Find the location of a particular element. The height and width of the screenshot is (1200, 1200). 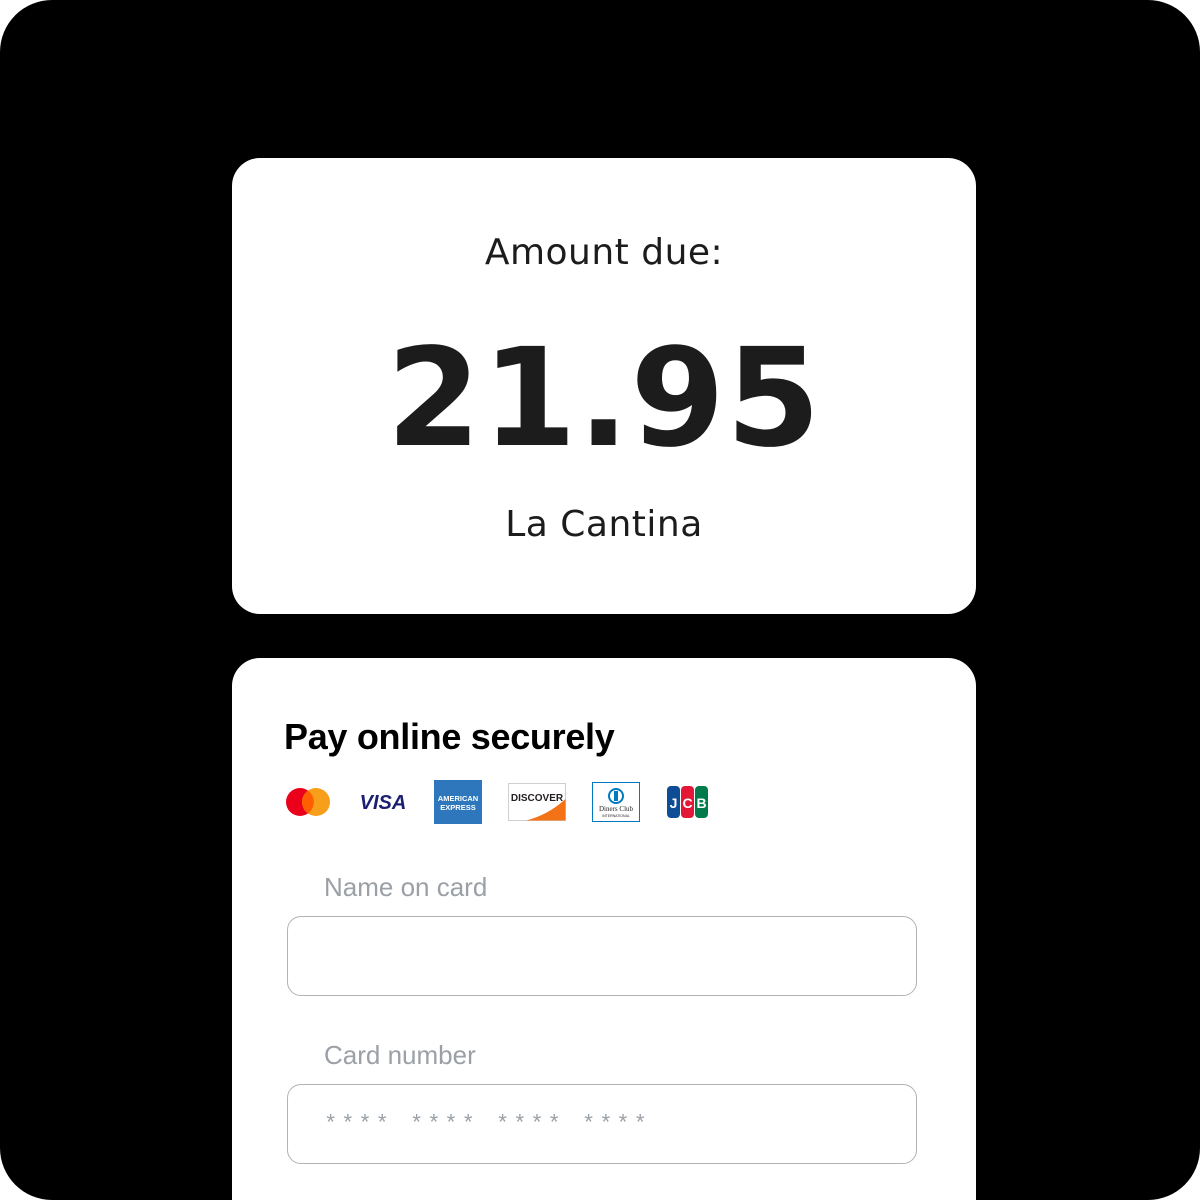

svg-text: C is located at coordinates (687, 803).